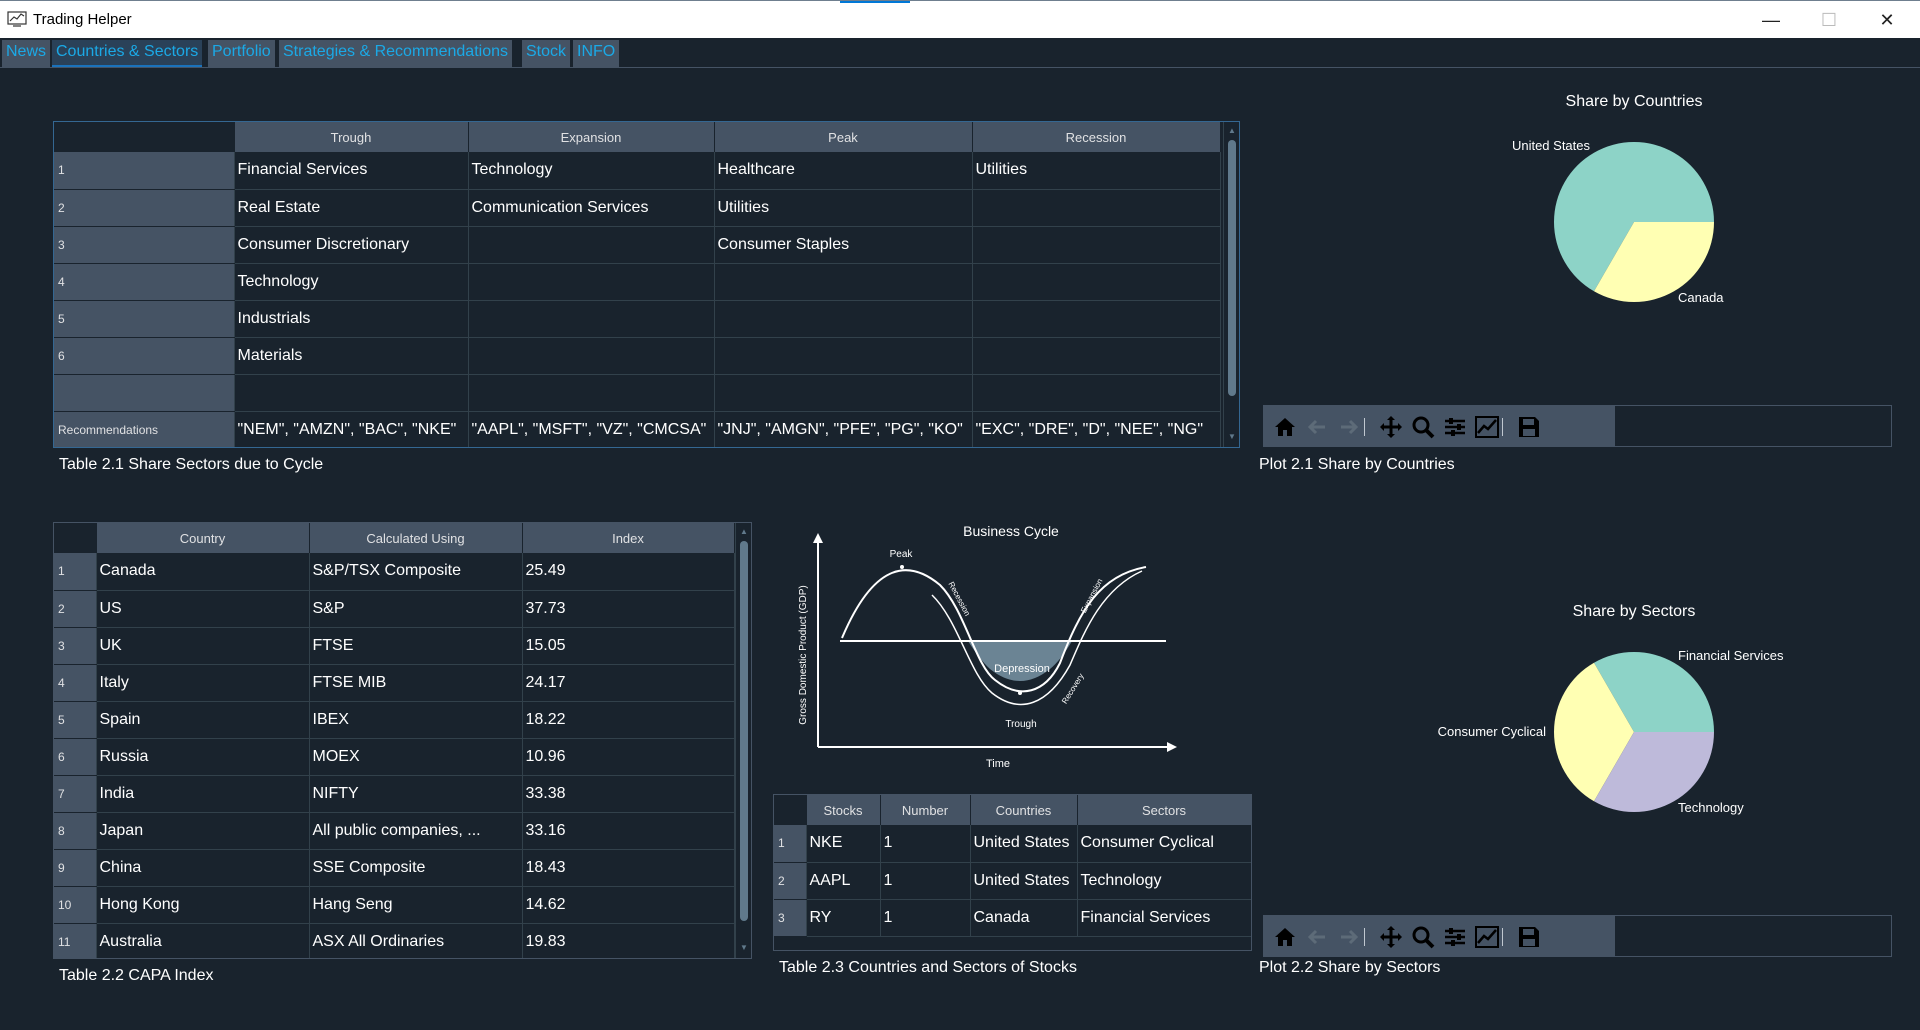 This screenshot has height=1030, width=1920. What do you see at coordinates (637, 356) in the screenshot?
I see `table-row: 6 Materials` at bounding box center [637, 356].